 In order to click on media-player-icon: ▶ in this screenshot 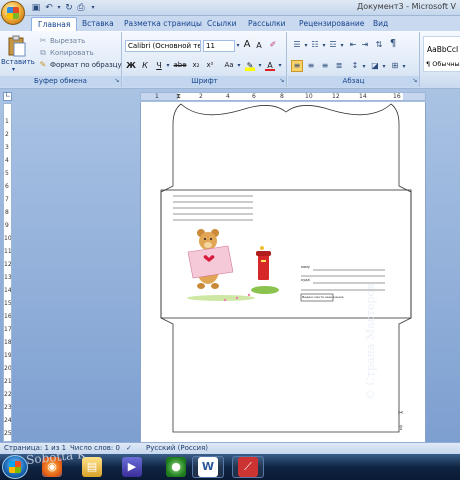, I will do `click(132, 467)`.